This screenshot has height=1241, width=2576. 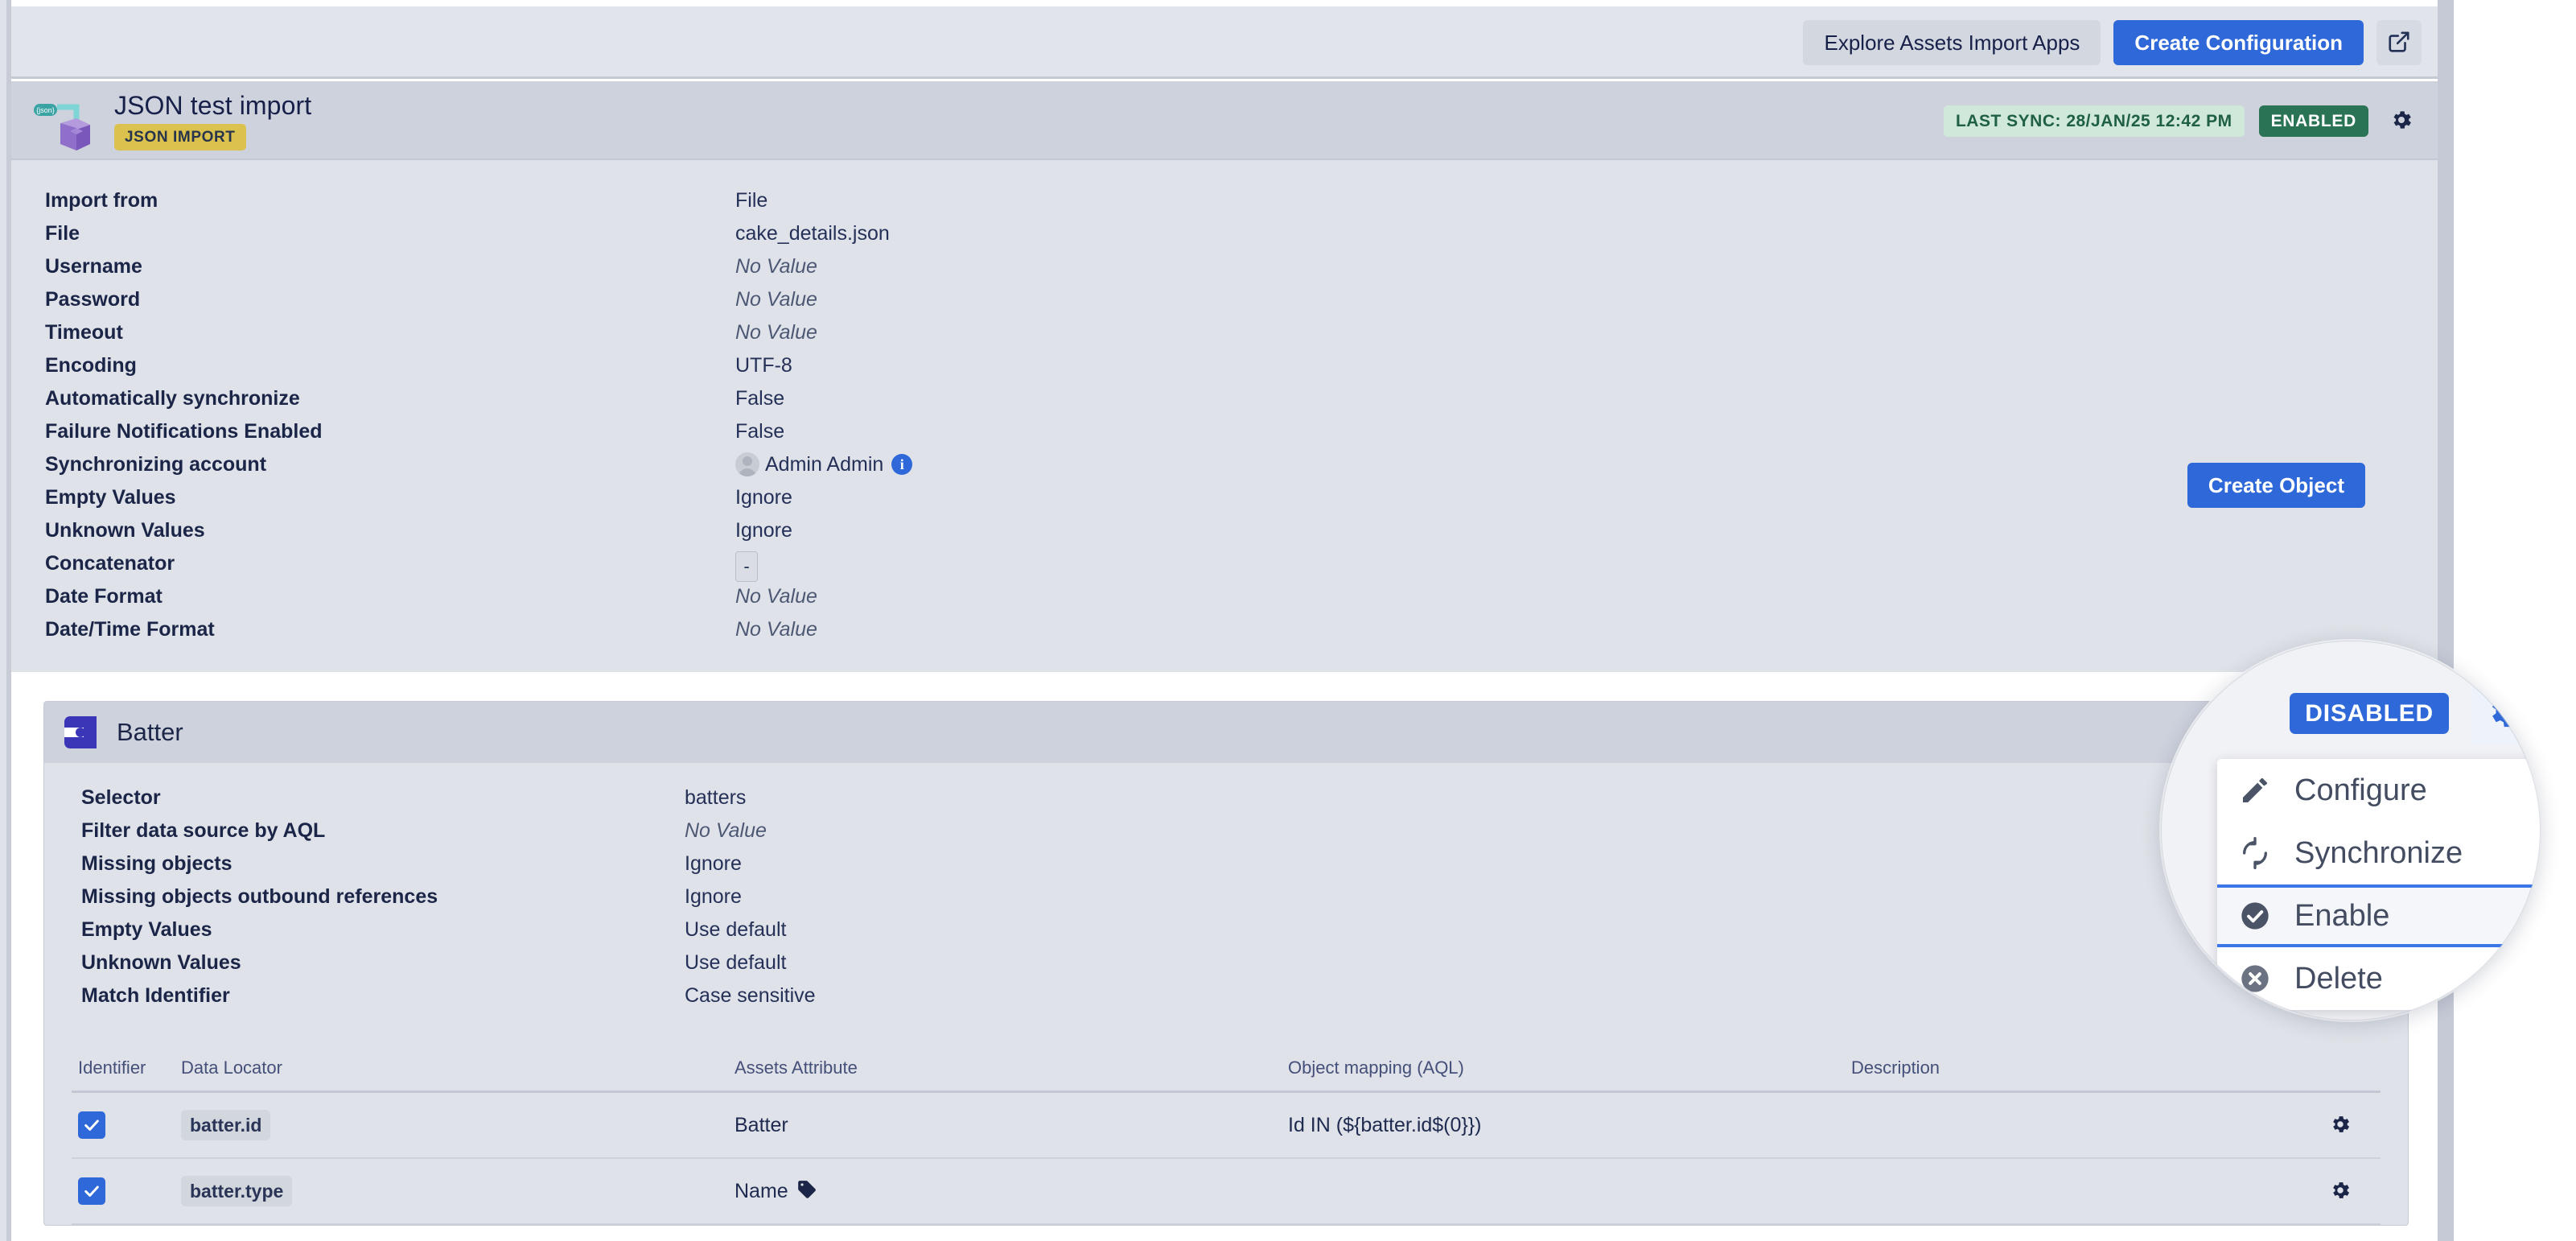 What do you see at coordinates (1010, 568) in the screenshot?
I see `detail-row-concatenator: Concatenator -` at bounding box center [1010, 568].